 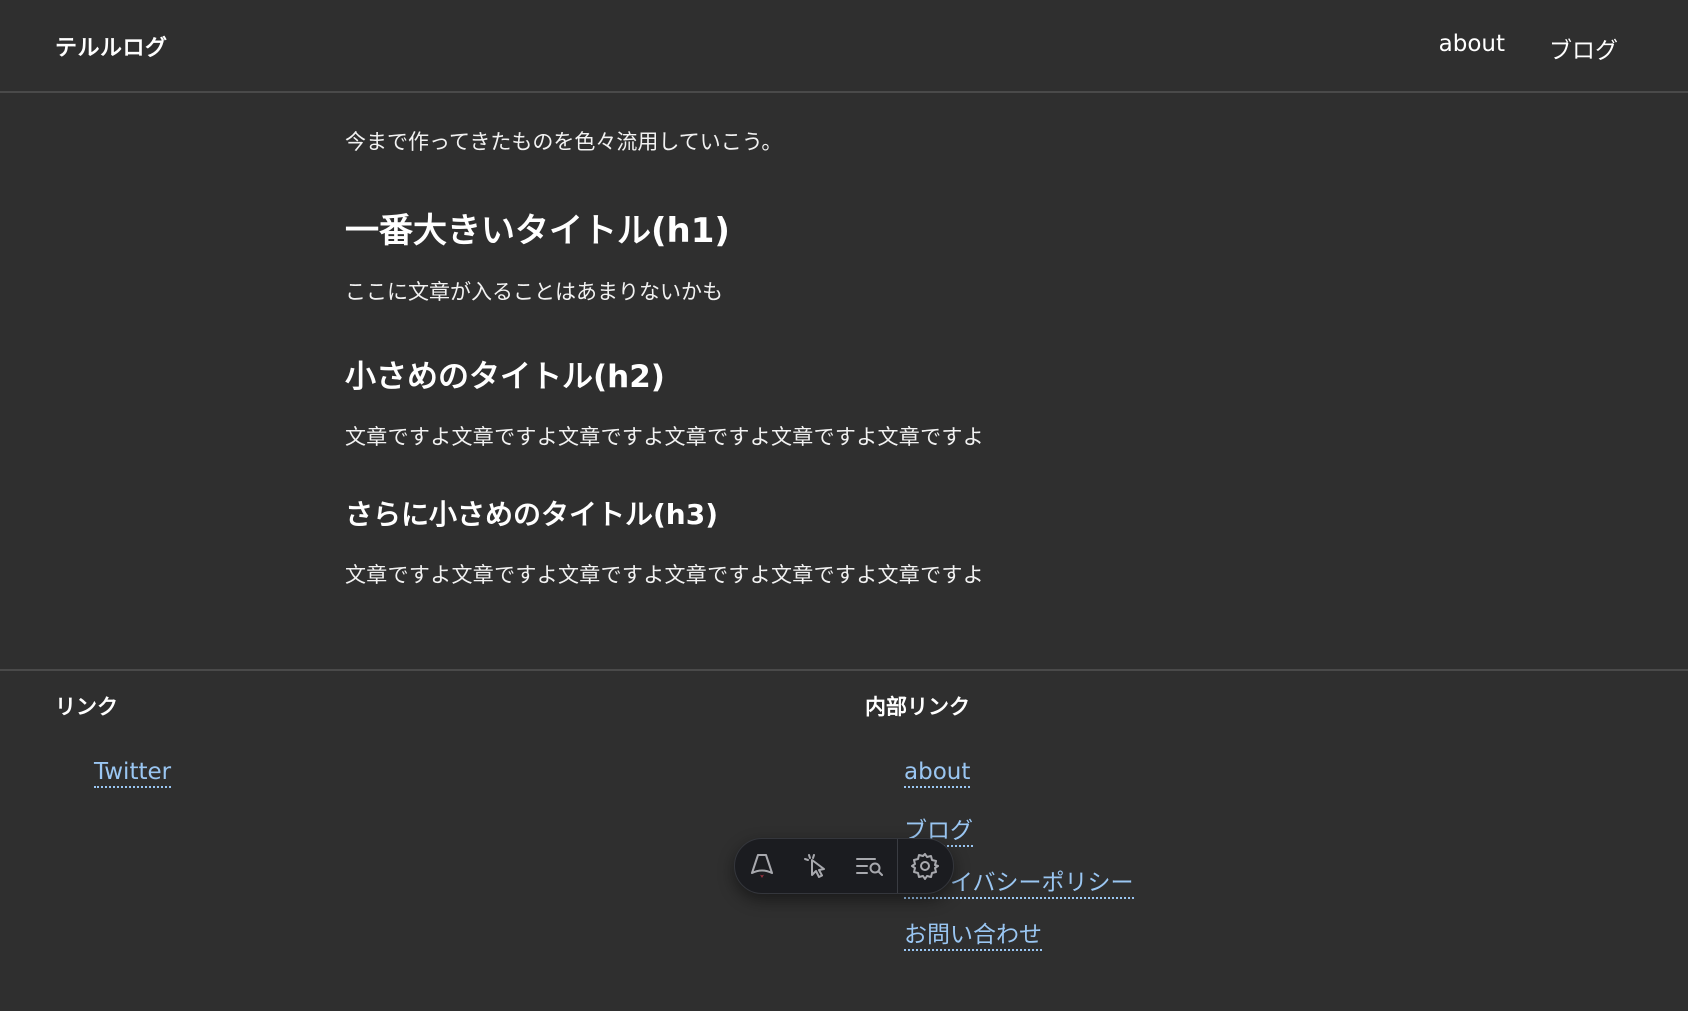 I want to click on nav-link-about: about, so click(x=1472, y=48).